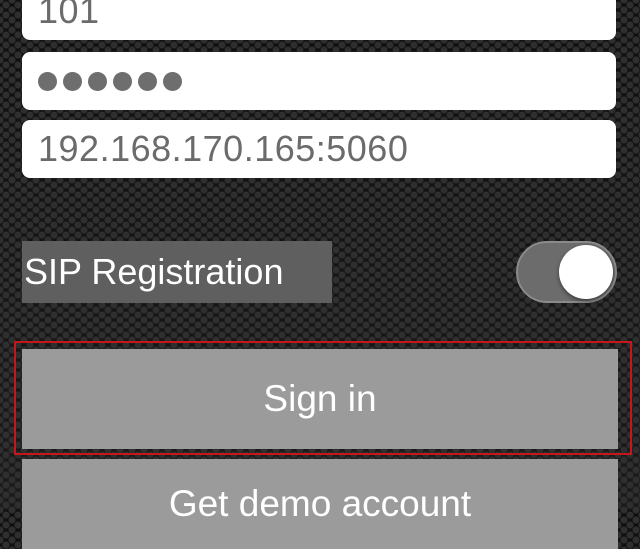 The image size is (640, 549). Describe the element at coordinates (177, 272) in the screenshot. I see `sip-registration-label: SIP Registration` at that location.